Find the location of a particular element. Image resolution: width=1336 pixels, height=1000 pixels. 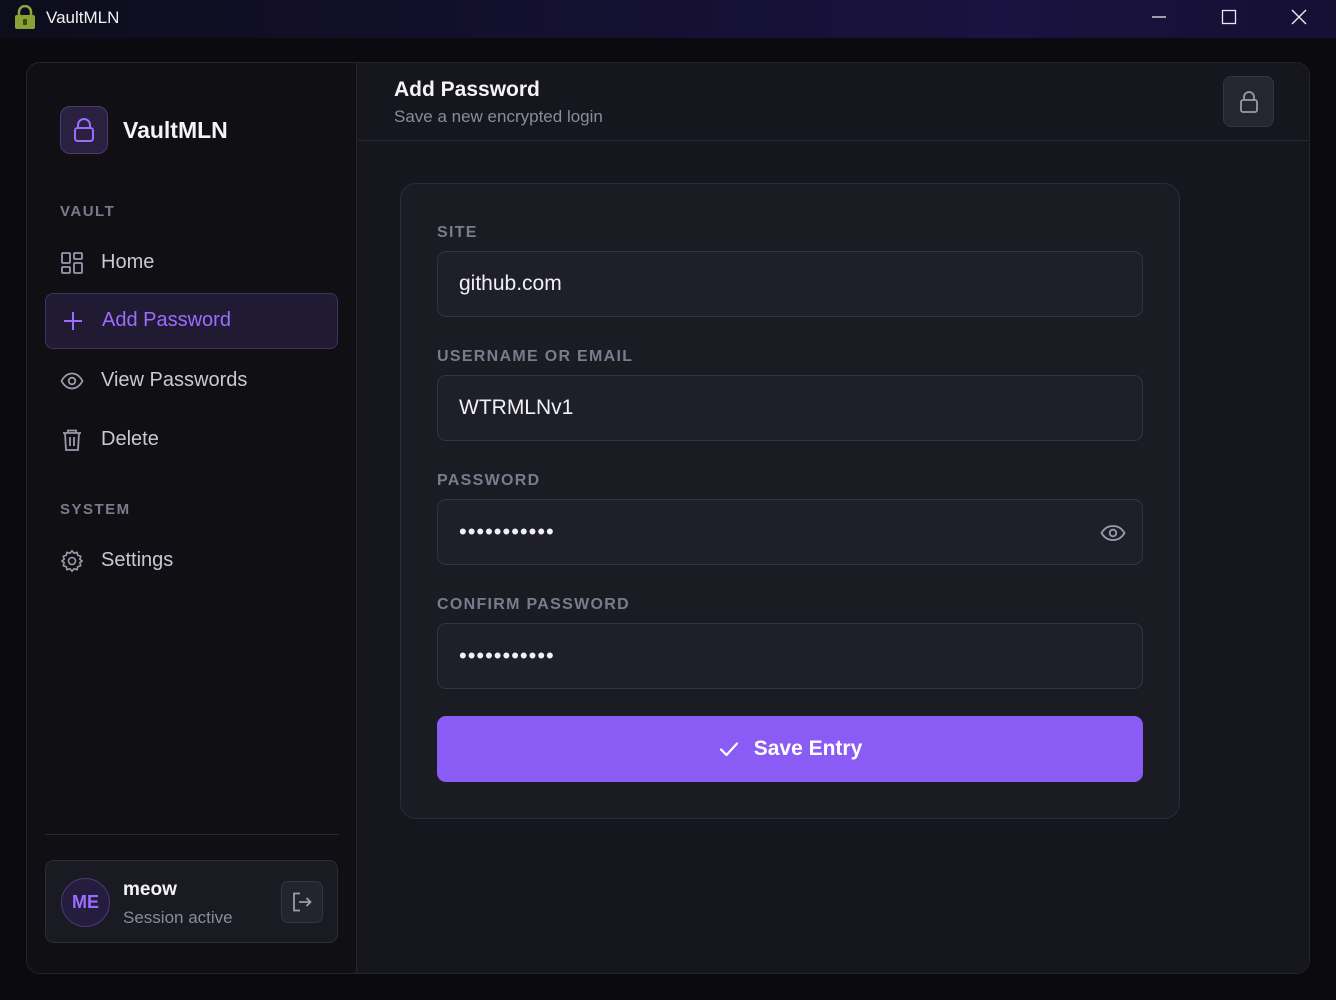

avatar: ME is located at coordinates (85, 902).